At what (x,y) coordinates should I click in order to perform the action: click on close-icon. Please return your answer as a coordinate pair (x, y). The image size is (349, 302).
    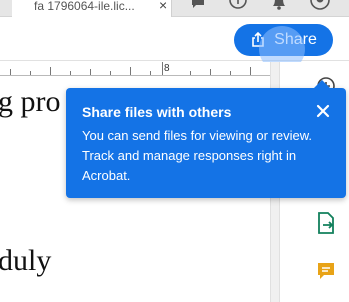
    Looking at the image, I should click on (323, 111).